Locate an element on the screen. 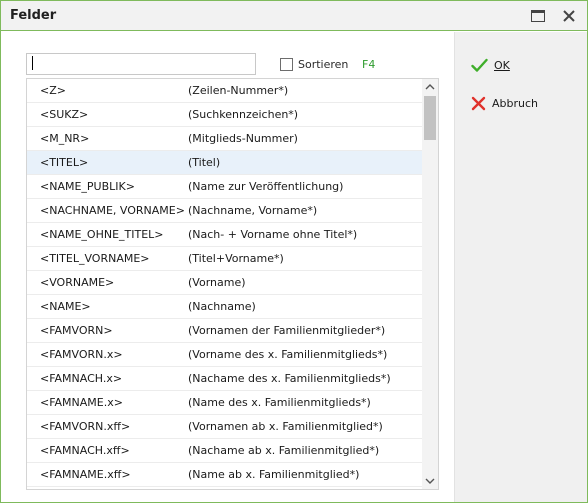 Image resolution: width=588 pixels, height=503 pixels. vertical-scrollbar is located at coordinates (430, 284).